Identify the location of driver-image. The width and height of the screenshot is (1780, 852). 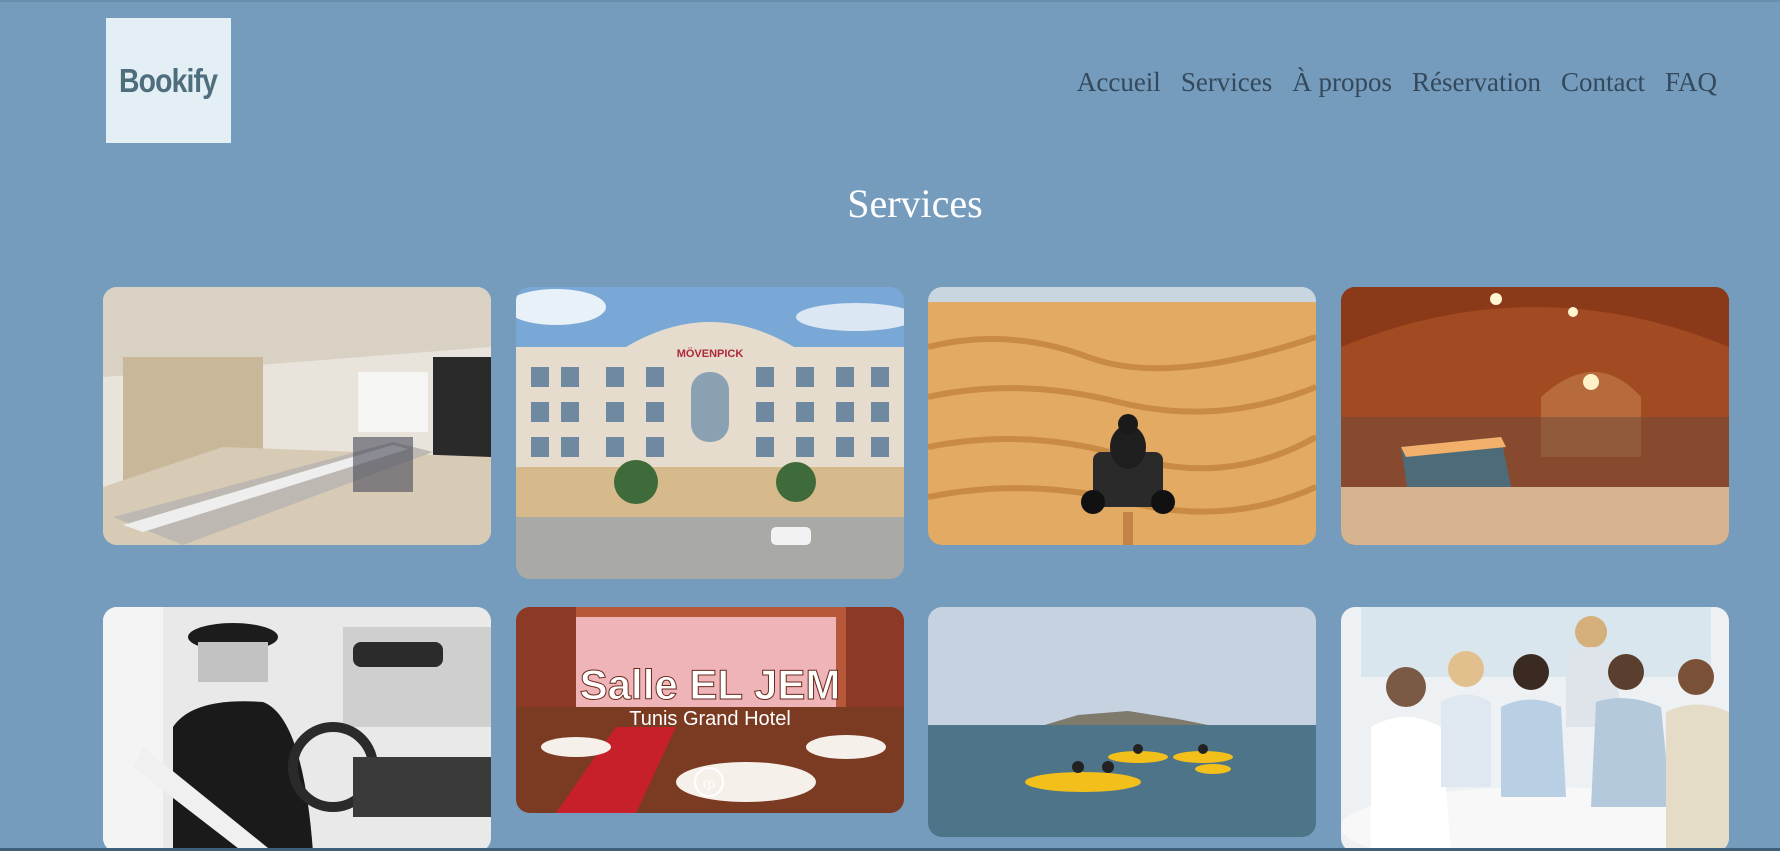
(297, 729).